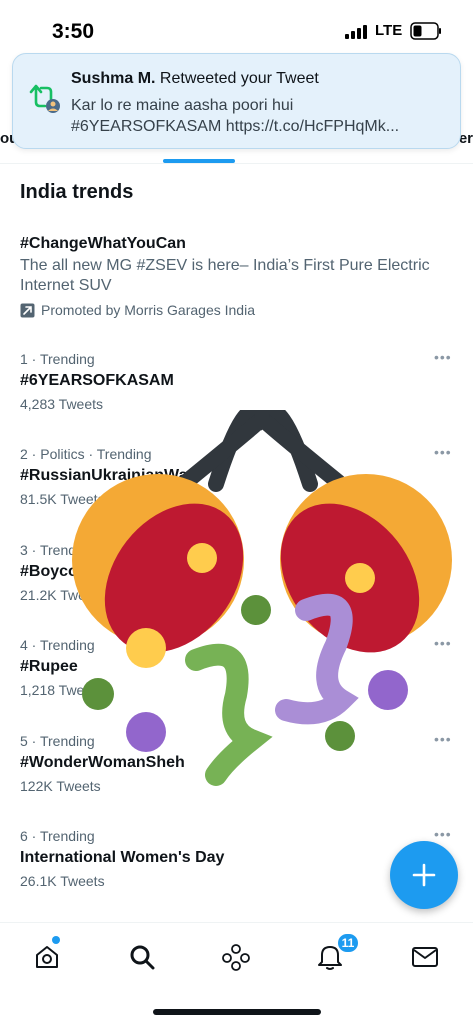  What do you see at coordinates (73, 31) in the screenshot?
I see `status-time: 3:50` at bounding box center [73, 31].